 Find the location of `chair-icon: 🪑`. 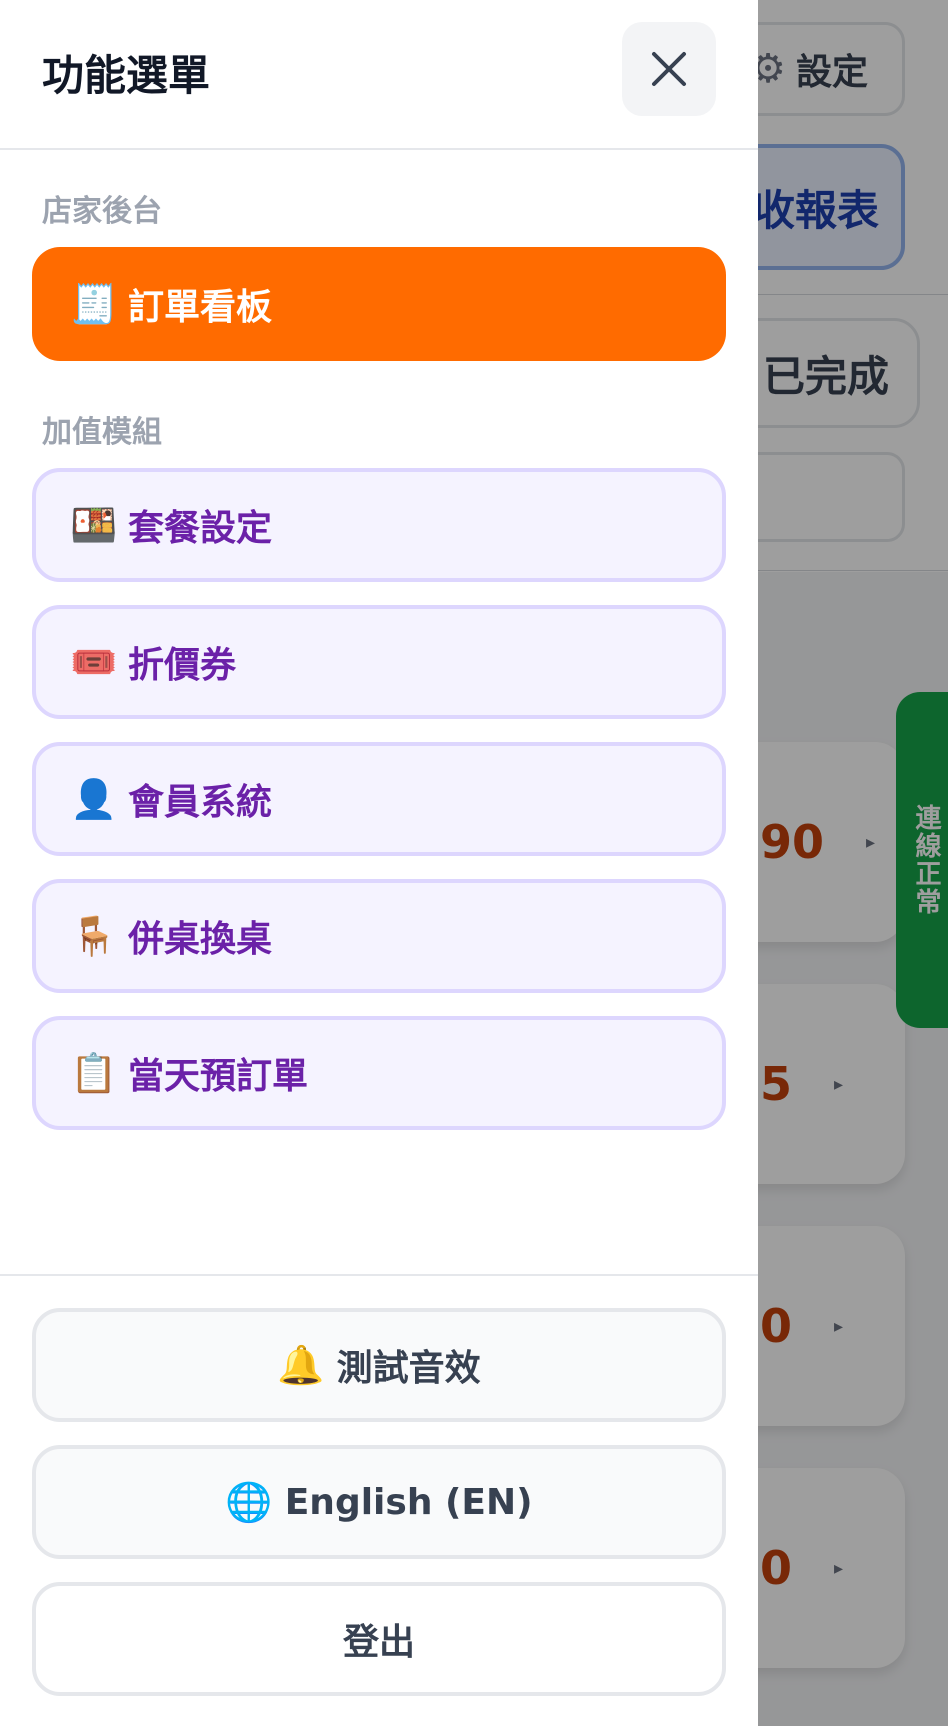

chair-icon: 🪑 is located at coordinates (94, 936).